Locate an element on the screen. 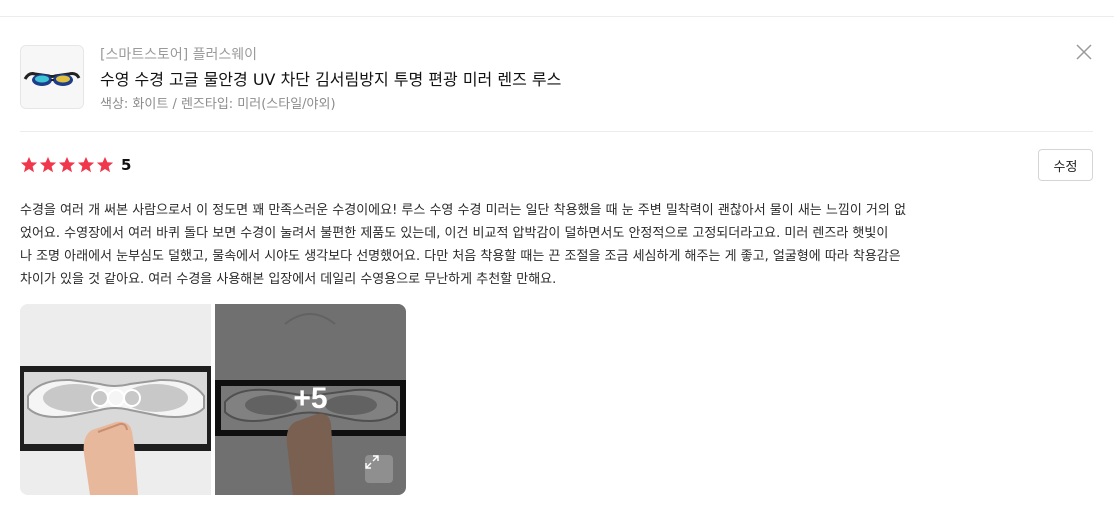 The width and height of the screenshot is (1114, 522). review-photo is located at coordinates (115, 399).